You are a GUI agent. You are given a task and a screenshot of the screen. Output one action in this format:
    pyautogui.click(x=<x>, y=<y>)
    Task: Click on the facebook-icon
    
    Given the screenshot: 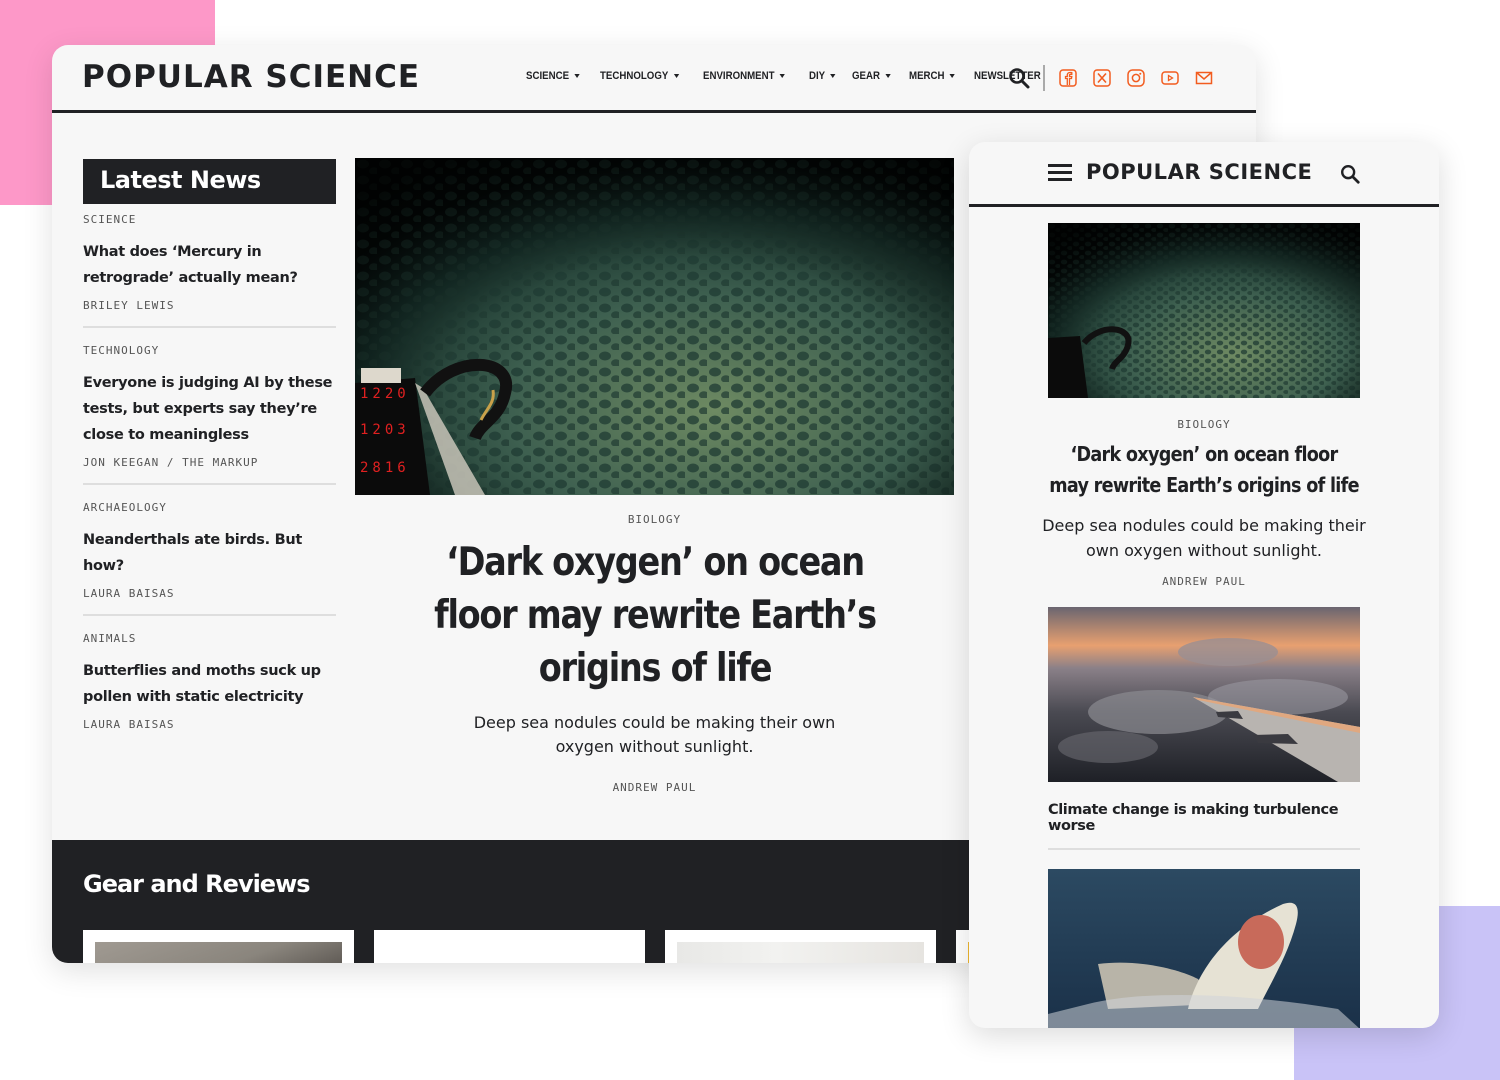 What is the action you would take?
    pyautogui.click(x=1068, y=78)
    